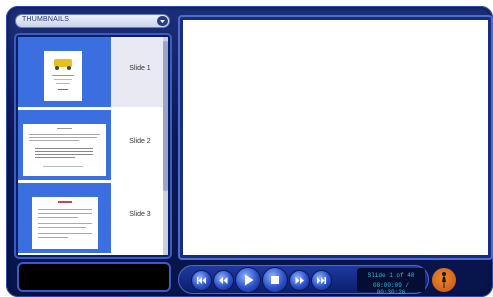 Image resolution: width=493 pixels, height=297 pixels. What do you see at coordinates (162, 21) in the screenshot?
I see `chevron-down-icon` at bounding box center [162, 21].